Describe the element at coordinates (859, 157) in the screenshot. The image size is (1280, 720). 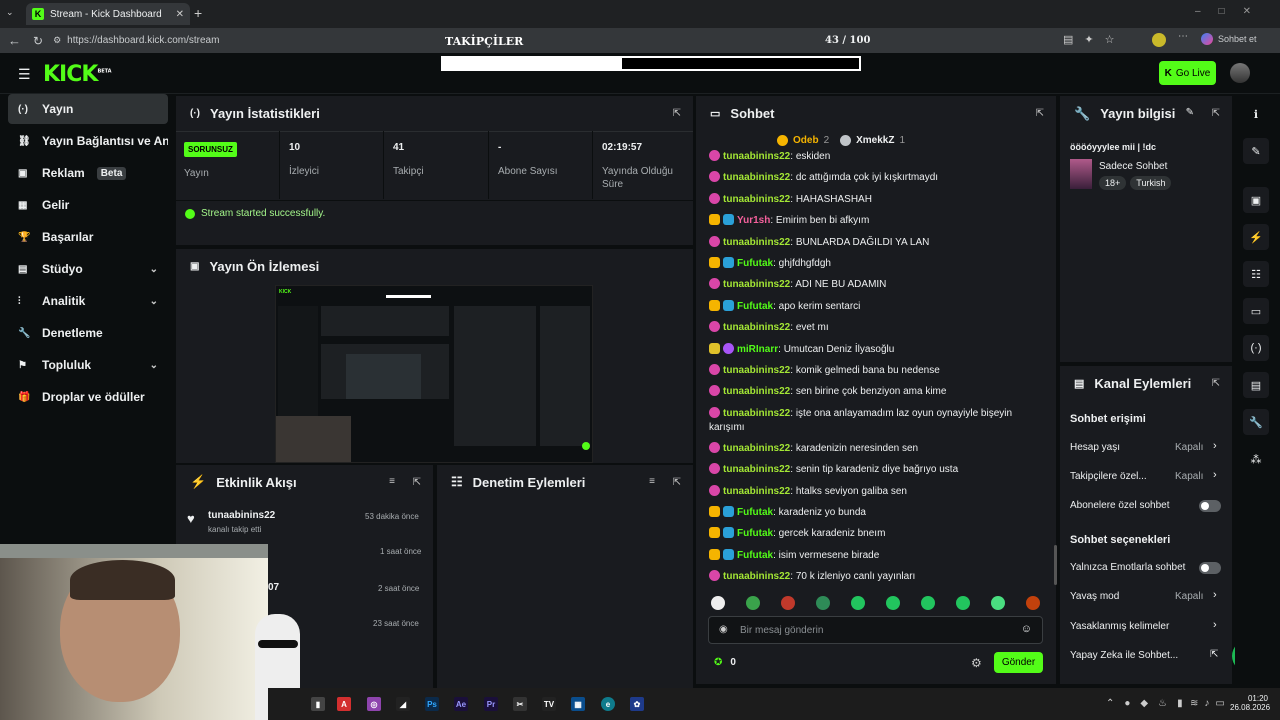
I see `chat-message: tunaabinins22: eskiden` at that location.